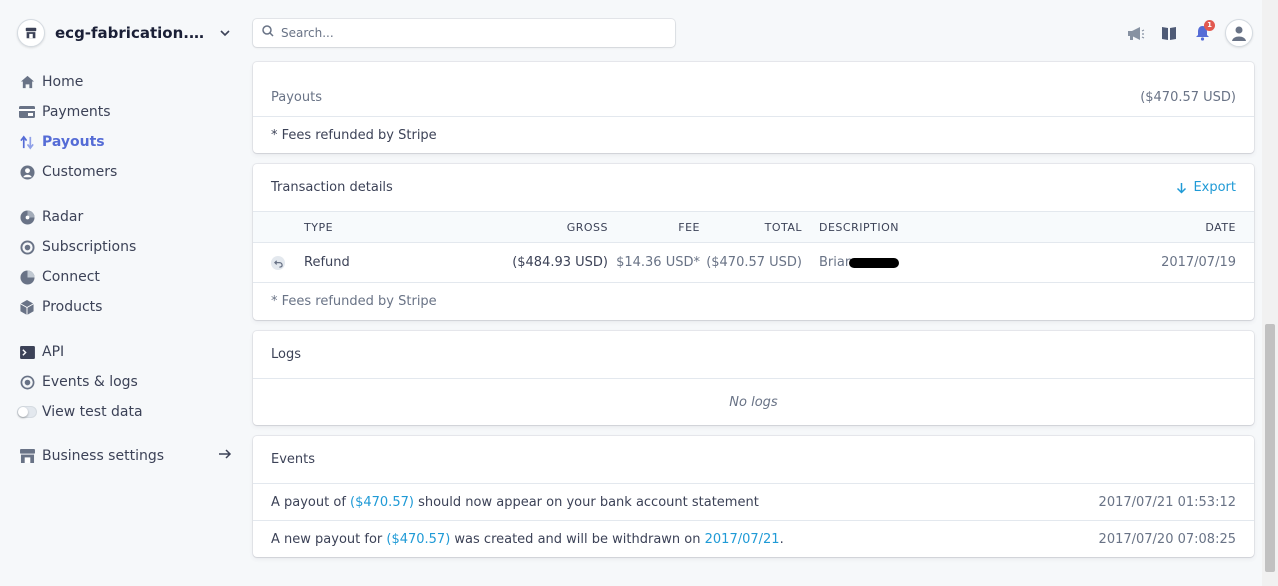  What do you see at coordinates (332, 187) in the screenshot?
I see `section-title: Transaction details` at bounding box center [332, 187].